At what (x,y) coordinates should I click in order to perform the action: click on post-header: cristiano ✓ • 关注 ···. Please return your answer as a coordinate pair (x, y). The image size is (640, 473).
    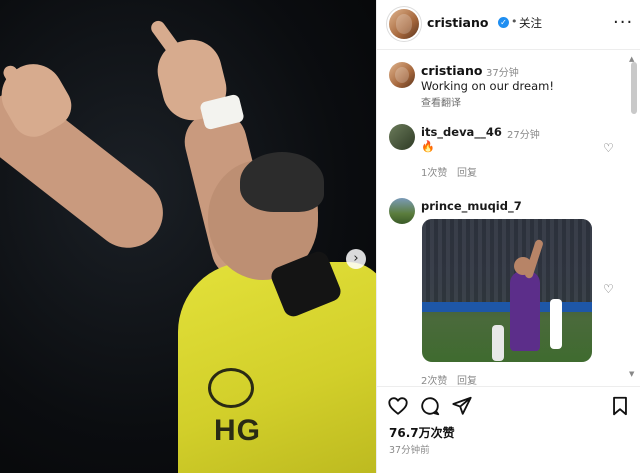
    Looking at the image, I should click on (508, 25).